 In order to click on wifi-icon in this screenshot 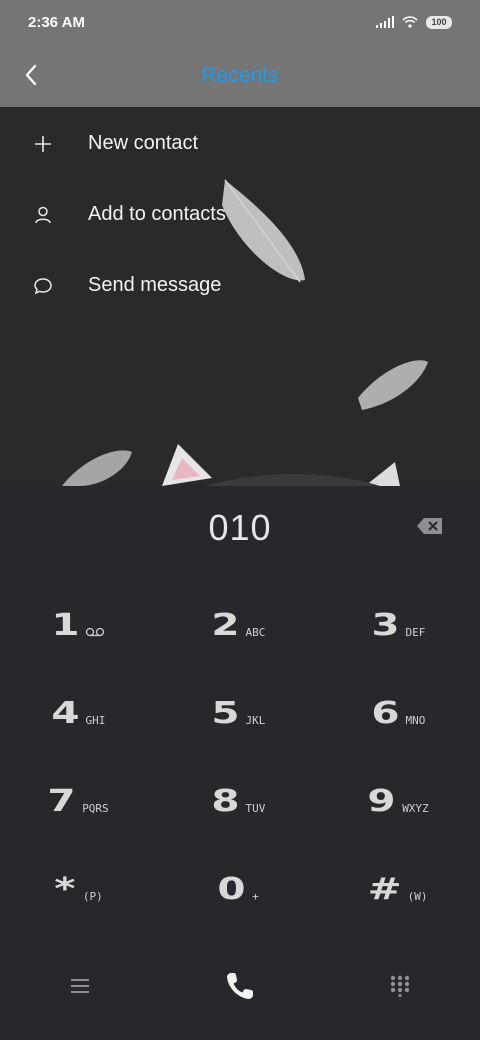, I will do `click(410, 22)`.